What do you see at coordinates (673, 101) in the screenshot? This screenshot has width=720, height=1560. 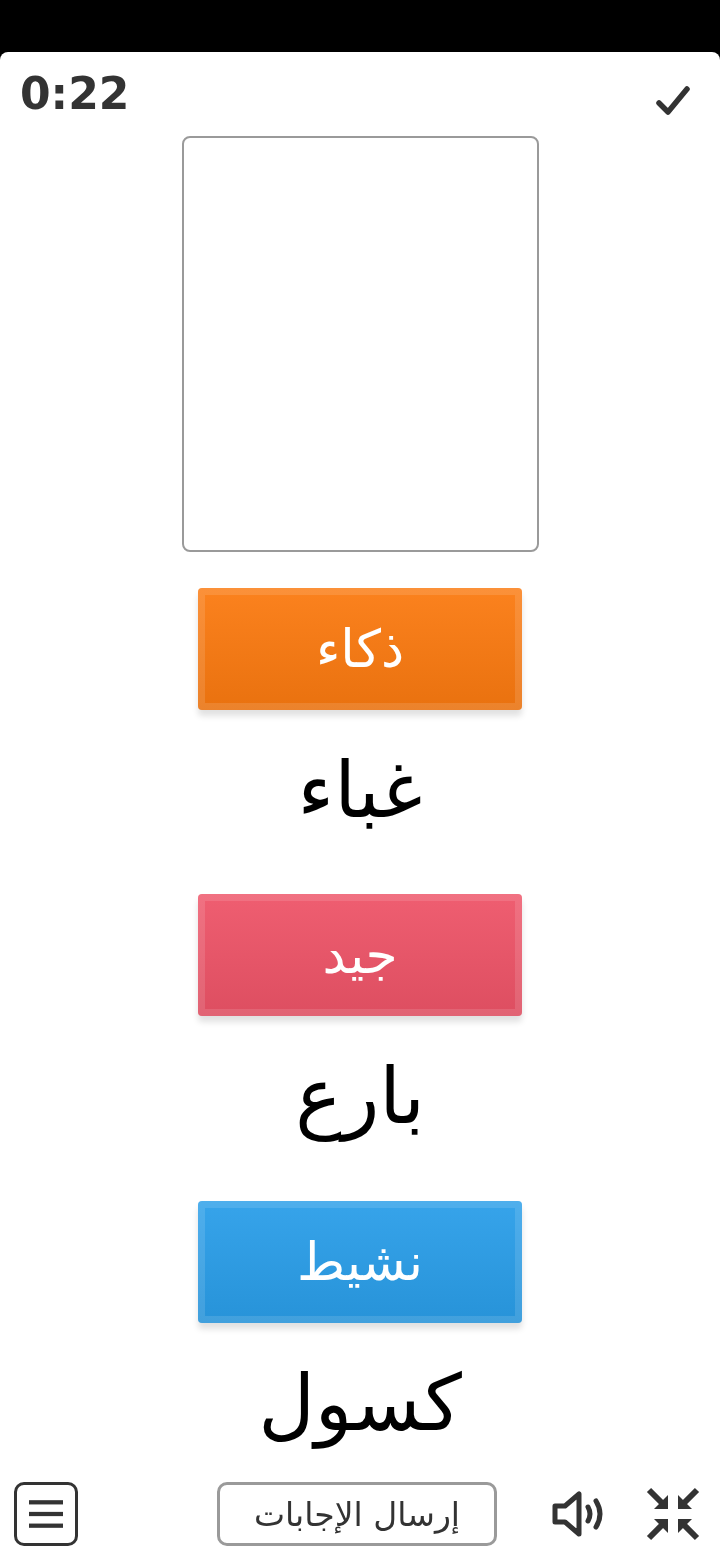 I see `check-icon` at bounding box center [673, 101].